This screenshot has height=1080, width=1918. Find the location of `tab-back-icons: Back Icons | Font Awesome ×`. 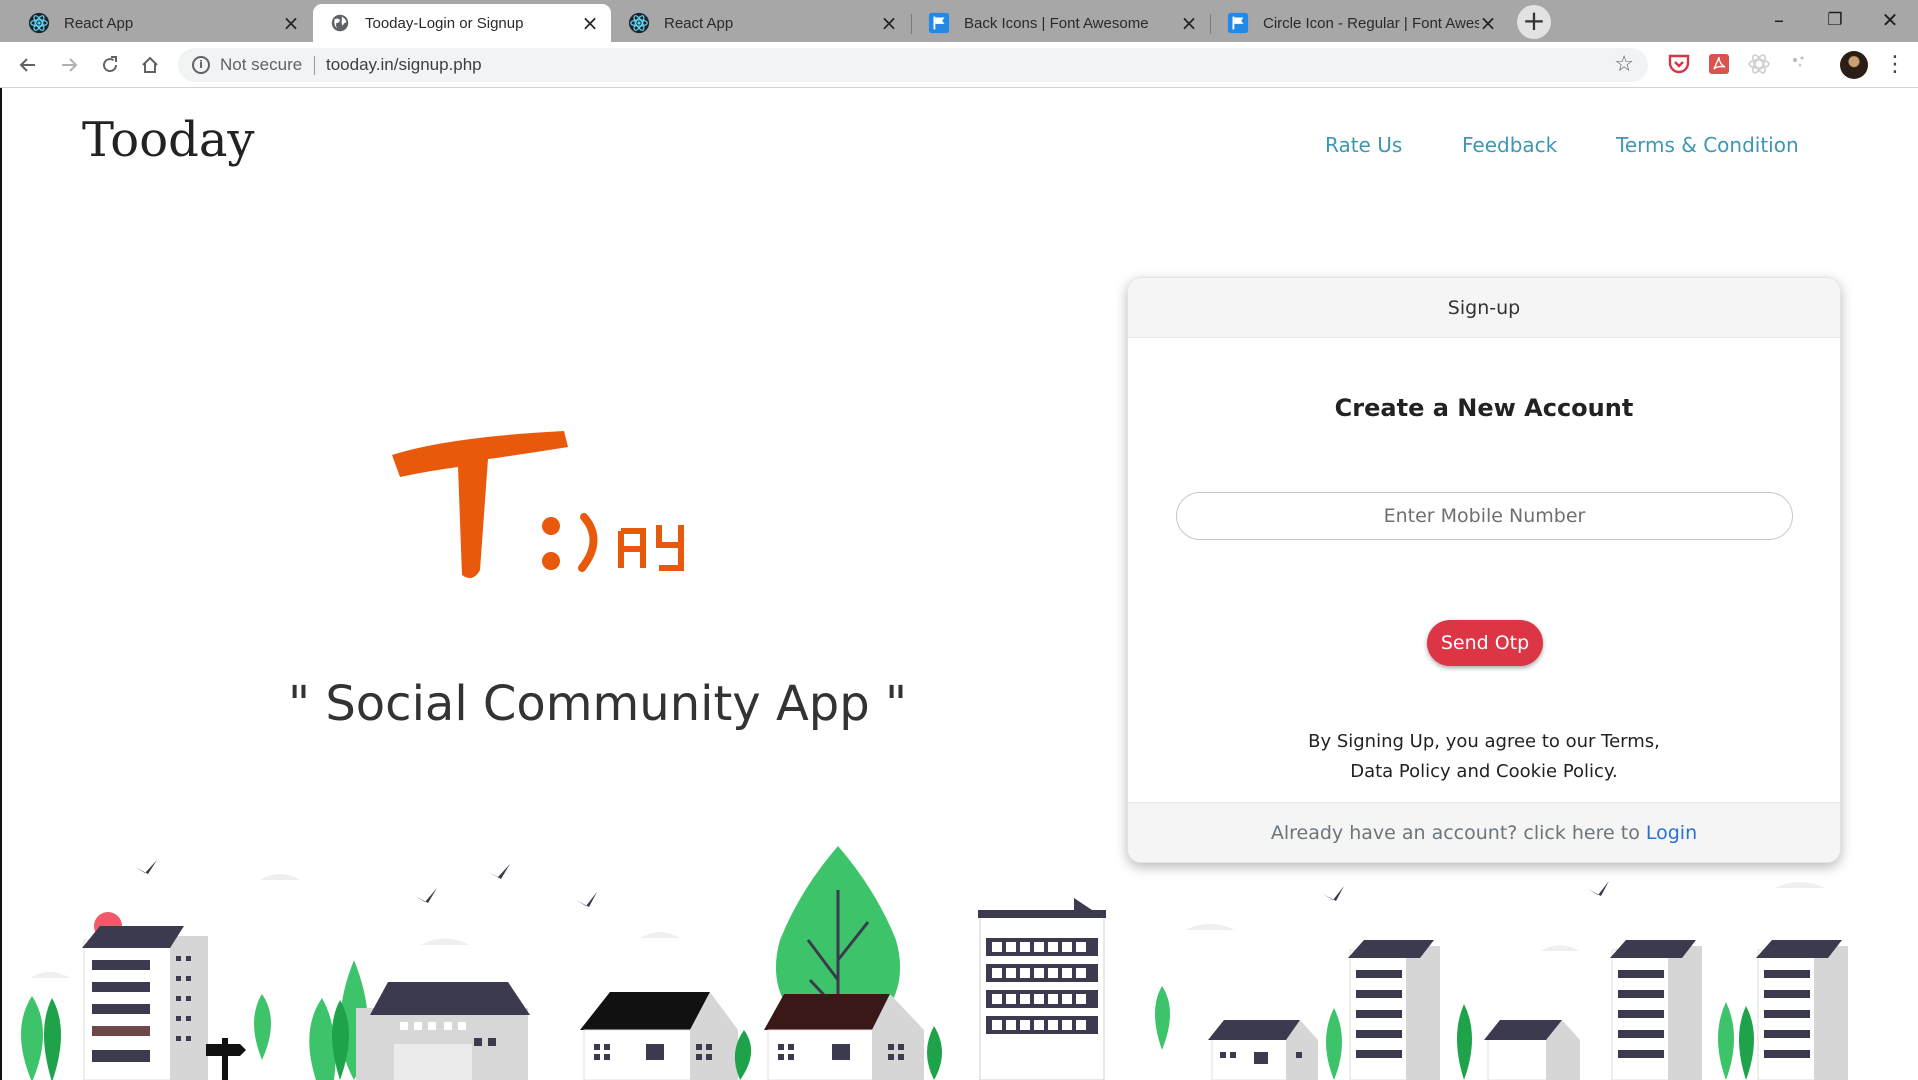

tab-back-icons: Back Icons | Font Awesome × is located at coordinates (1061, 23).